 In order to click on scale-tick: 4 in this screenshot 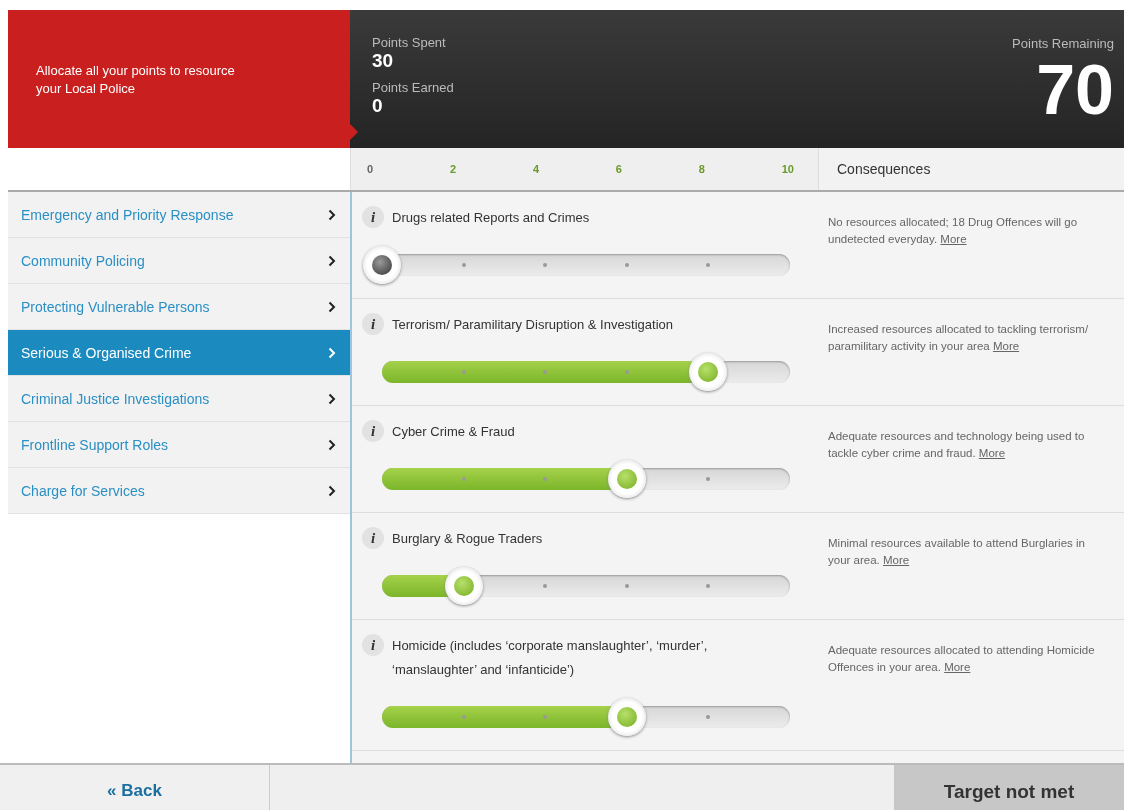, I will do `click(535, 169)`.